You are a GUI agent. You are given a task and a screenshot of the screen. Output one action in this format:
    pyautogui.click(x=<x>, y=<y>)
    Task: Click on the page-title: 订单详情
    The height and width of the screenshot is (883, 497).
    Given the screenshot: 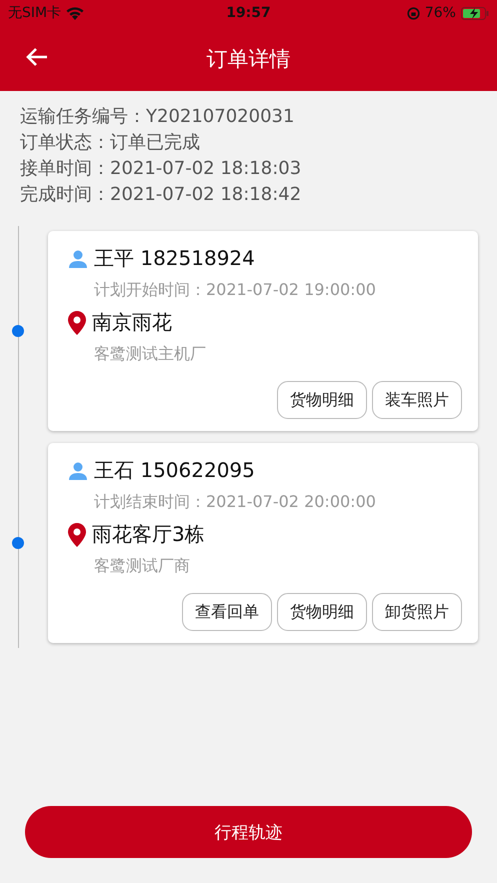 What is the action you would take?
    pyautogui.click(x=248, y=59)
    